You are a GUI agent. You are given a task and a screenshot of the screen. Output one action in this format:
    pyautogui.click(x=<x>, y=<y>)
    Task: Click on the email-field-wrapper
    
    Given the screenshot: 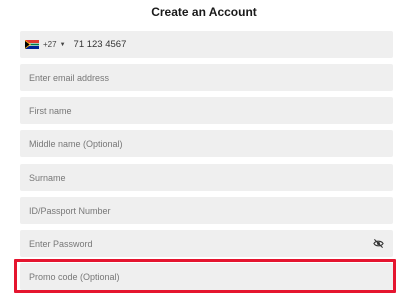 What is the action you would take?
    pyautogui.click(x=206, y=77)
    